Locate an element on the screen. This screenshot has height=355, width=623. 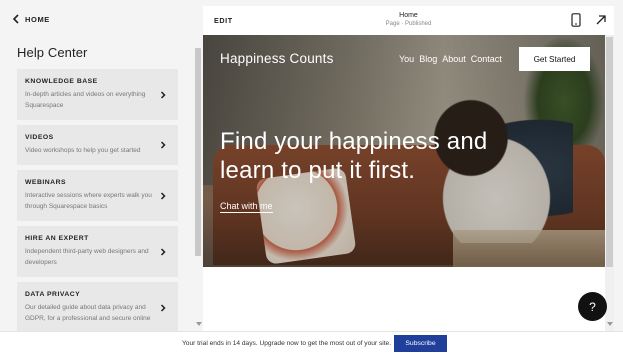
page-info: Home Page · Published is located at coordinates (408, 19).